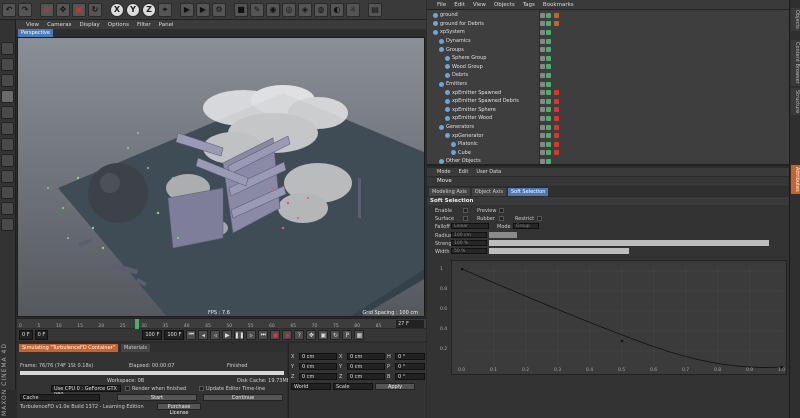  What do you see at coordinates (629, 243) in the screenshot?
I see `strength-slider` at bounding box center [629, 243].